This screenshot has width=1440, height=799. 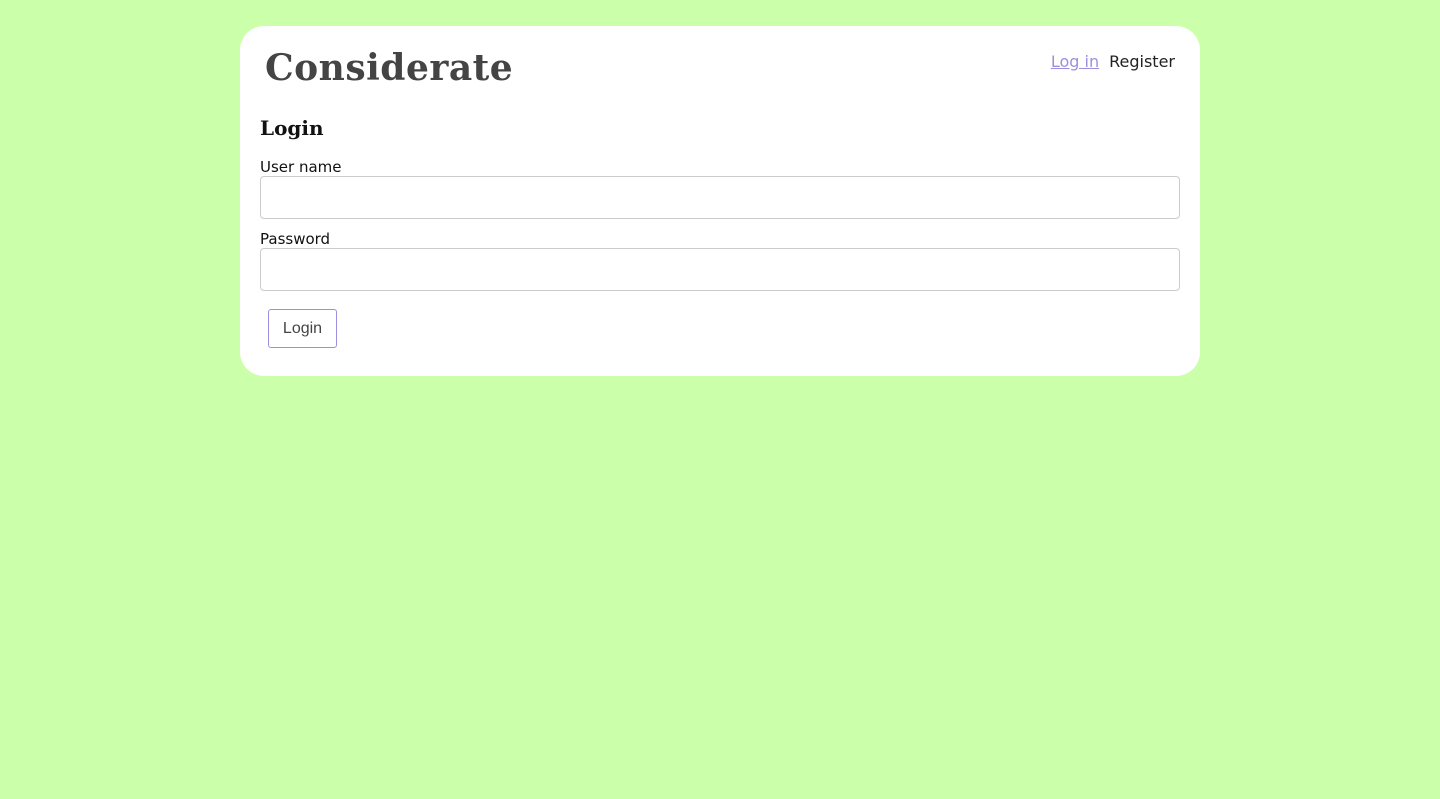 I want to click on password-input, so click(x=720, y=269).